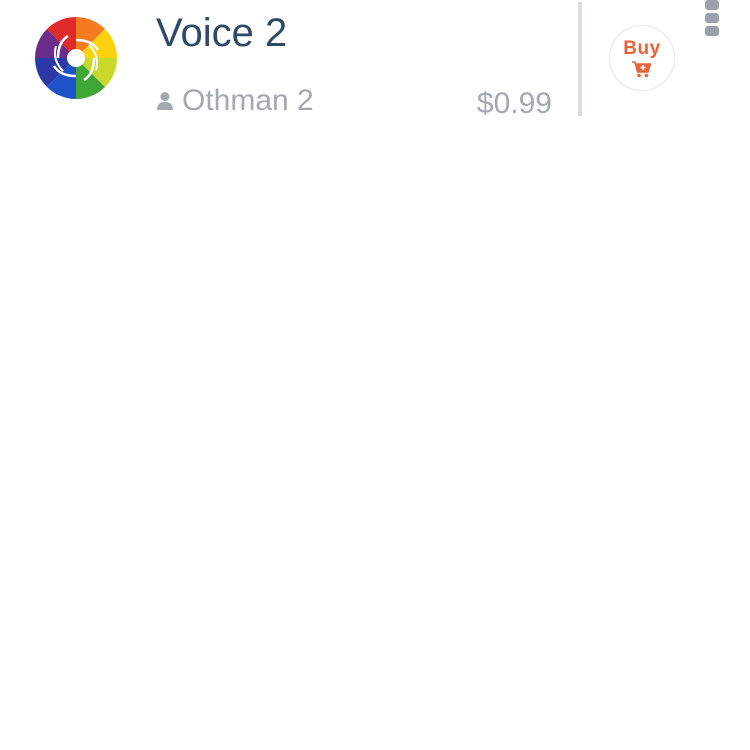 The height and width of the screenshot is (750, 750). I want to click on more-vertical-icon, so click(712, 20).